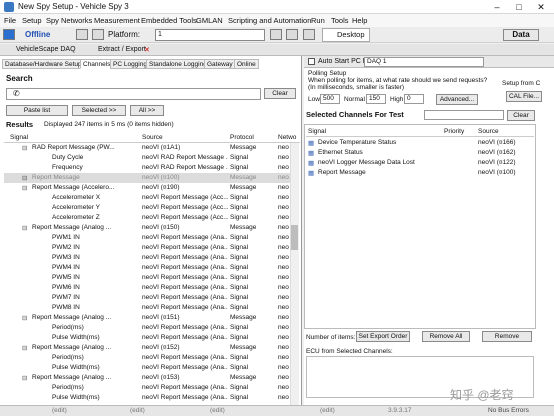 This screenshot has height=416, width=554. What do you see at coordinates (507, 336) in the screenshot?
I see `remove-button: Remove` at bounding box center [507, 336].